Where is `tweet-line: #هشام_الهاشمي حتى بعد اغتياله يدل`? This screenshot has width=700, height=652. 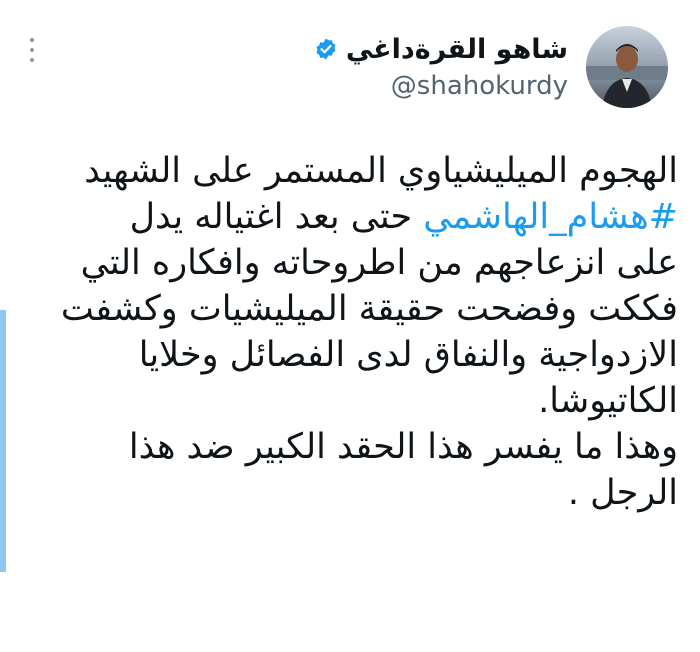
tweet-line: #هشام_الهاشمي حتى بعد اغتياله يدل is located at coordinates (353, 217).